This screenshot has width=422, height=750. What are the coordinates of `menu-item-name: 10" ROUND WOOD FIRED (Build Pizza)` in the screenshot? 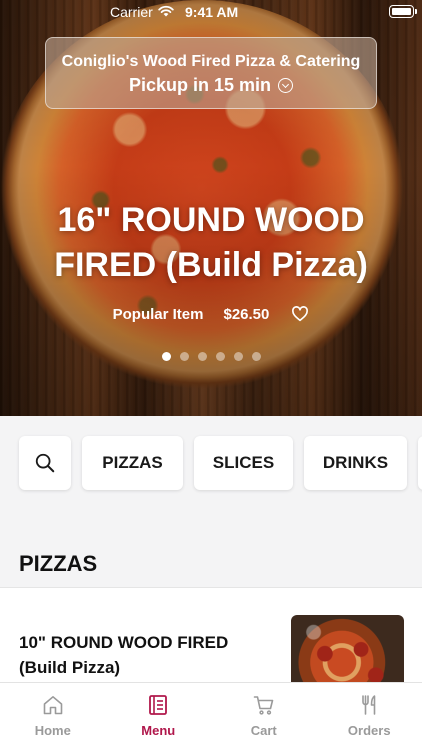 It's located at (124, 655).